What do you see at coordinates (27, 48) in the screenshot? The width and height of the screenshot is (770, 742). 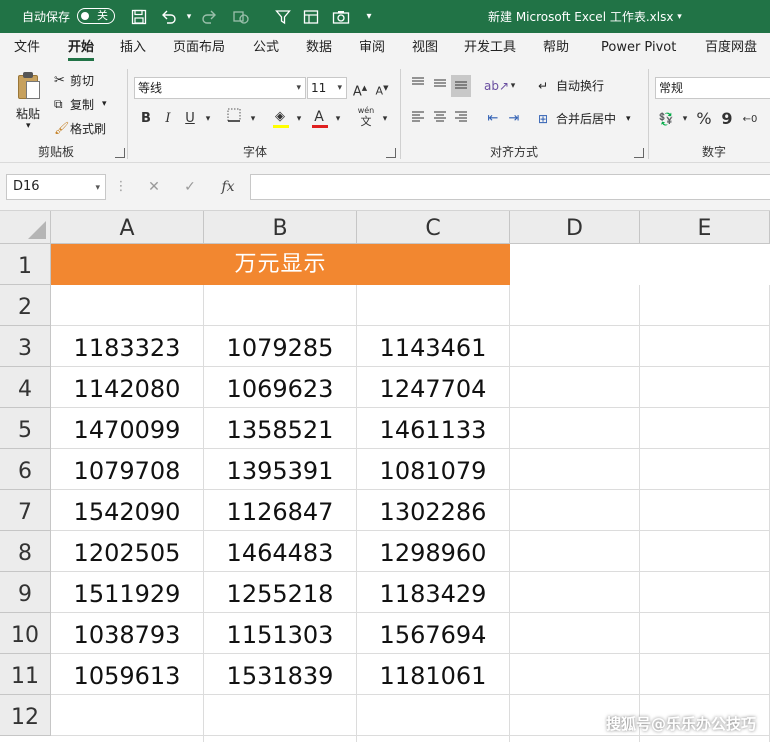 I see `tab-file: 文件` at bounding box center [27, 48].